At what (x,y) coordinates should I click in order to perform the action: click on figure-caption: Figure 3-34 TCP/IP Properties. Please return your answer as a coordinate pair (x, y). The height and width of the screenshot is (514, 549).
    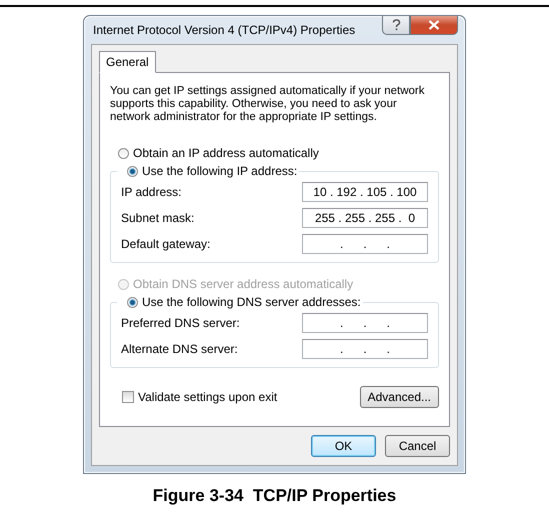
    Looking at the image, I should click on (274, 496).